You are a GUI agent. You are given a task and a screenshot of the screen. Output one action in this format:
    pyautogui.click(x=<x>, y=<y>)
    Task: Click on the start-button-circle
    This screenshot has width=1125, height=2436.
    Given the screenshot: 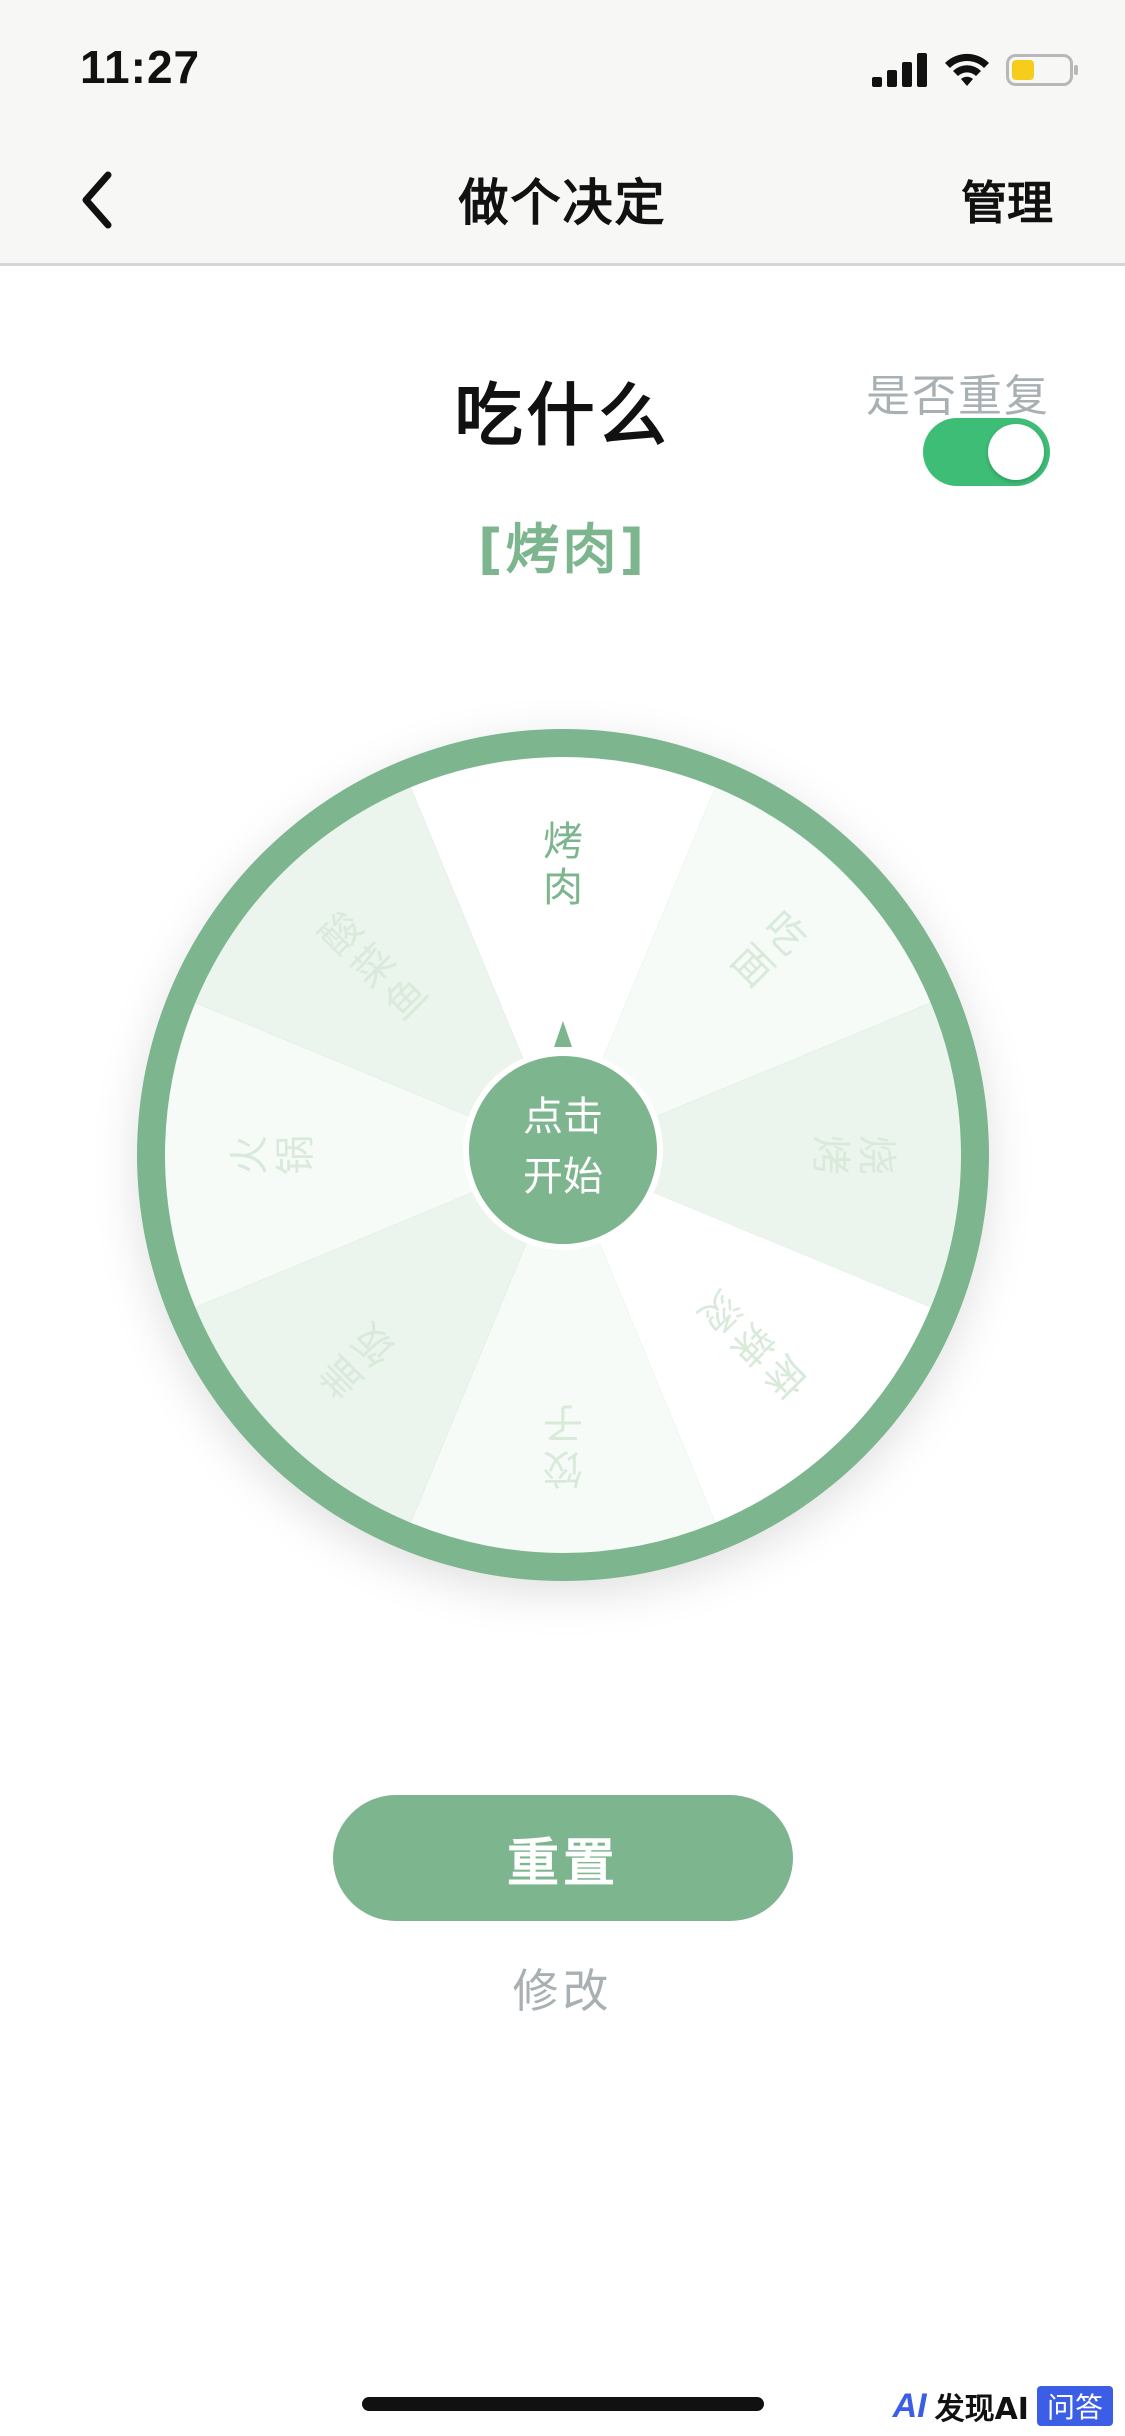 What is the action you would take?
    pyautogui.click(x=563, y=1150)
    